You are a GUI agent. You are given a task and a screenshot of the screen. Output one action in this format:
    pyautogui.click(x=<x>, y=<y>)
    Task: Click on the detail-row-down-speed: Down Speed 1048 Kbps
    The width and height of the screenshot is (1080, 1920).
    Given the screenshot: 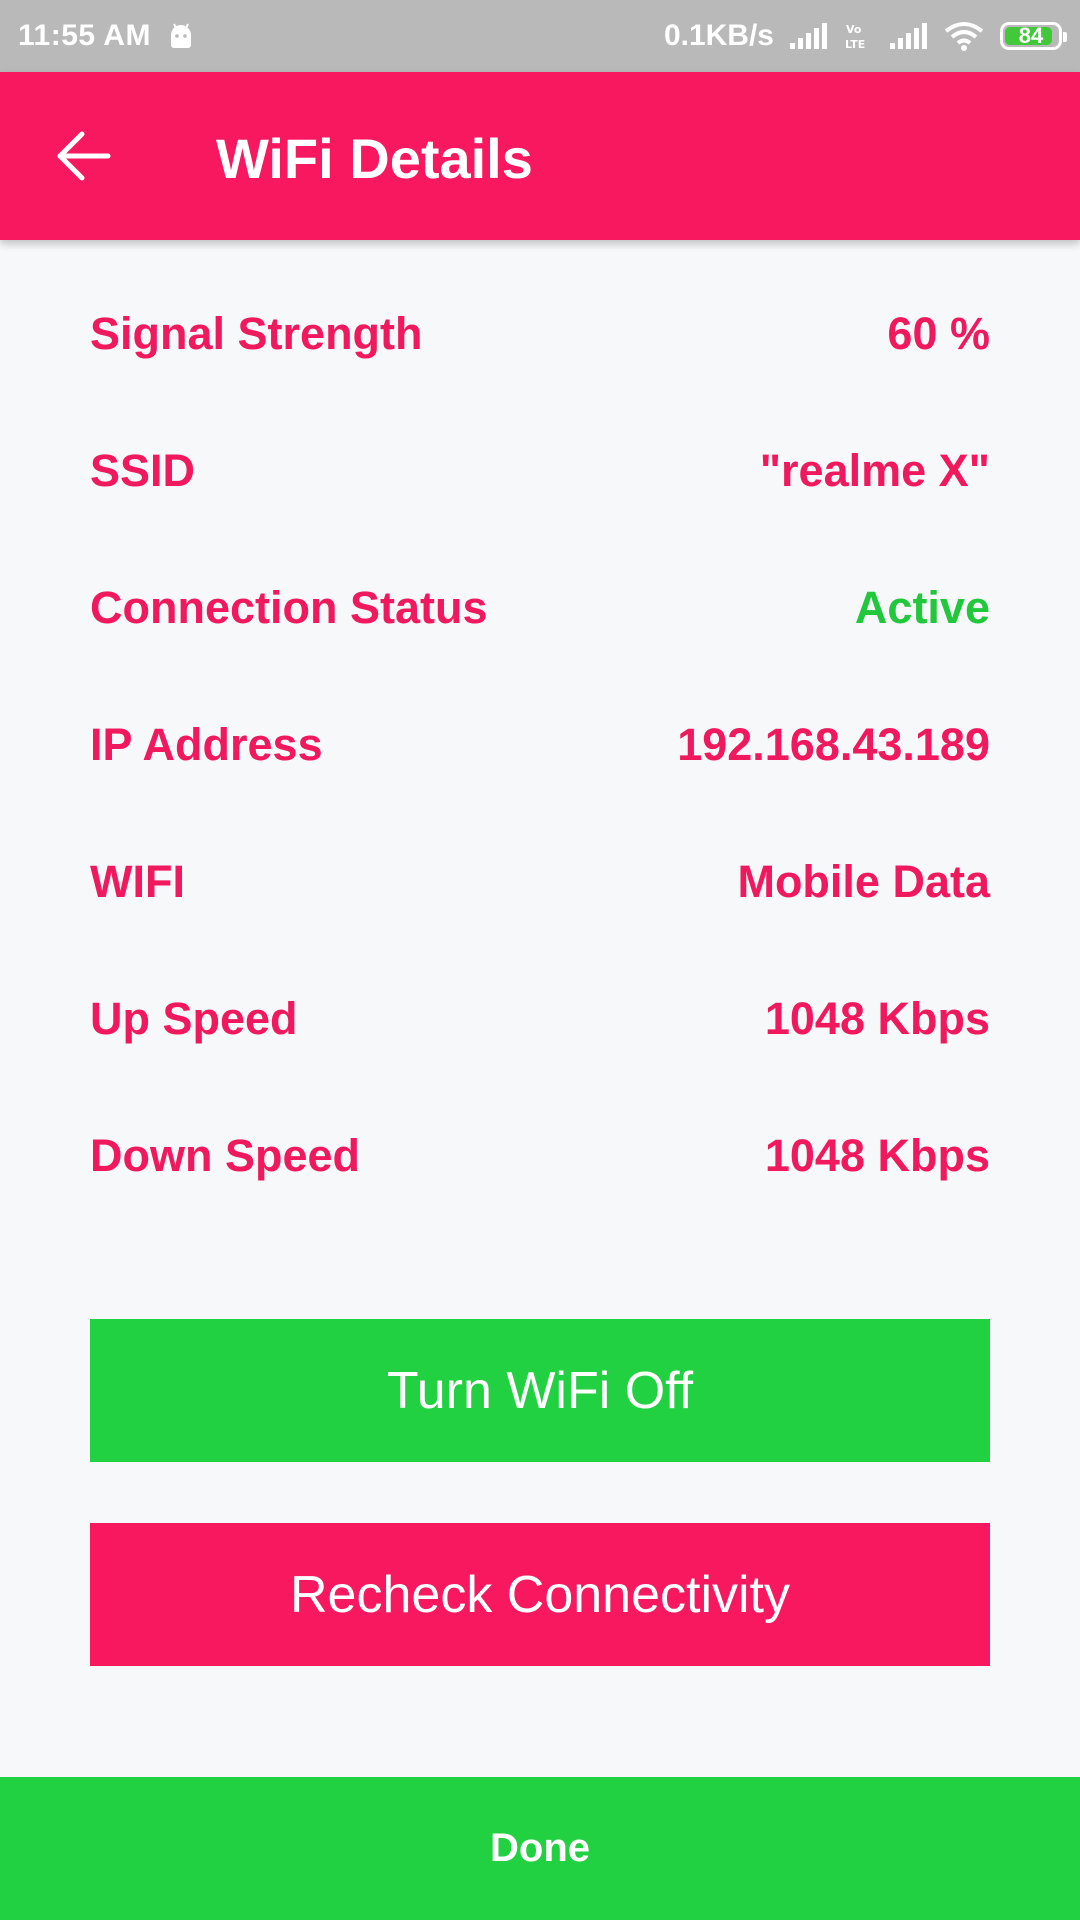 What is the action you would take?
    pyautogui.click(x=540, y=1198)
    